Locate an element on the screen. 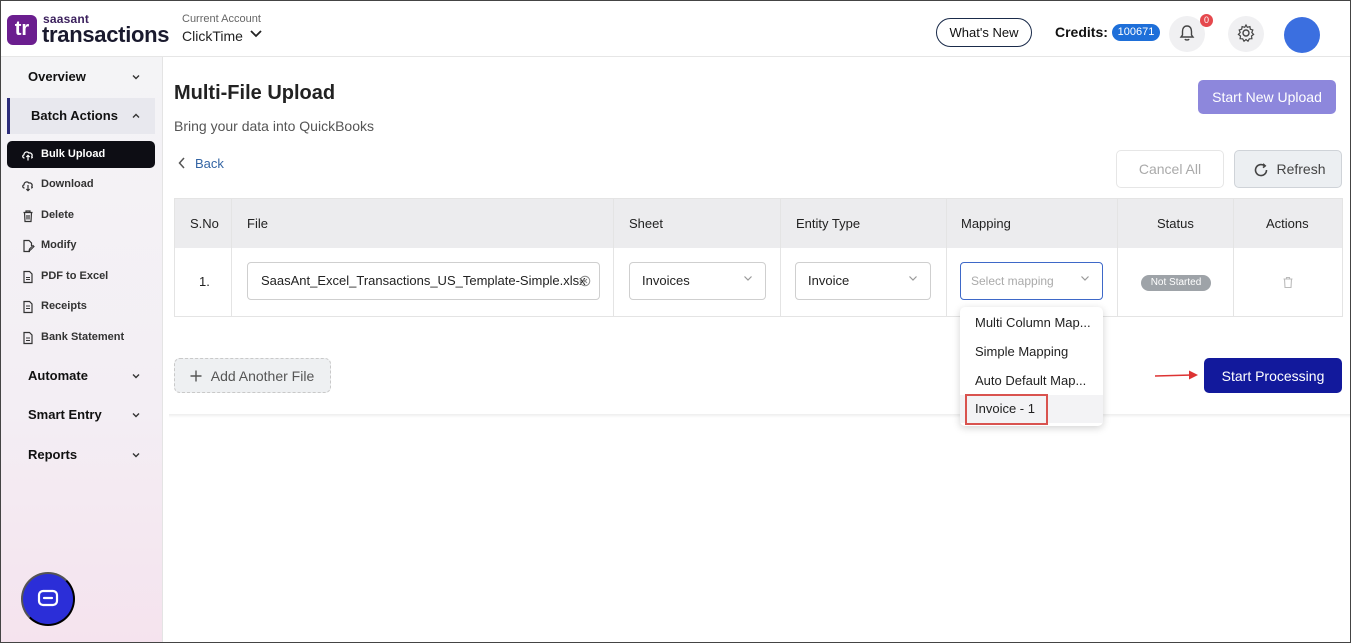 This screenshot has height=643, width=1351. column-header: Actions is located at coordinates (1287, 223).